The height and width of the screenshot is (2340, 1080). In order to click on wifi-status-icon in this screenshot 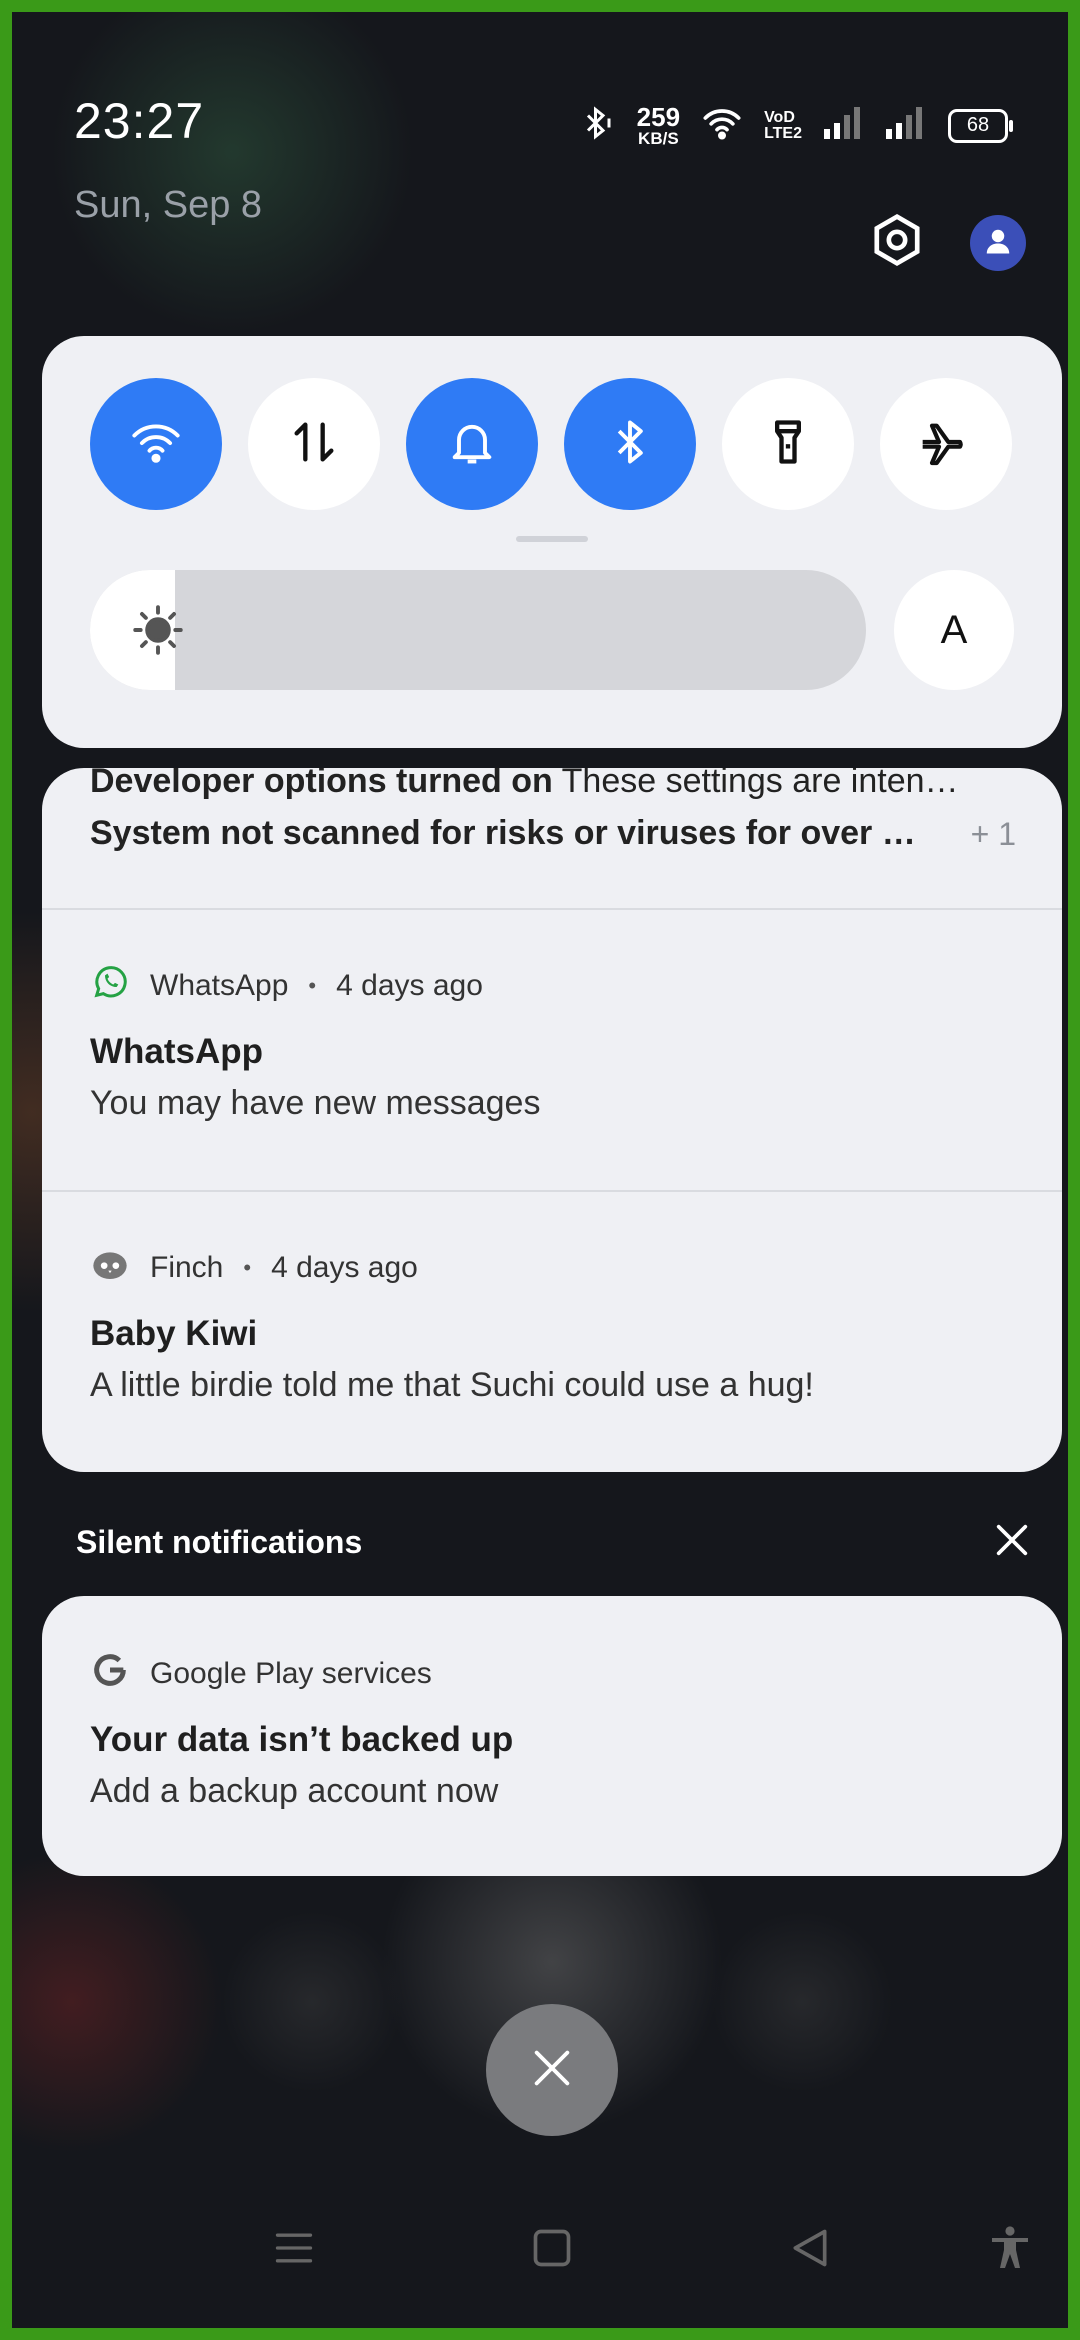, I will do `click(722, 125)`.